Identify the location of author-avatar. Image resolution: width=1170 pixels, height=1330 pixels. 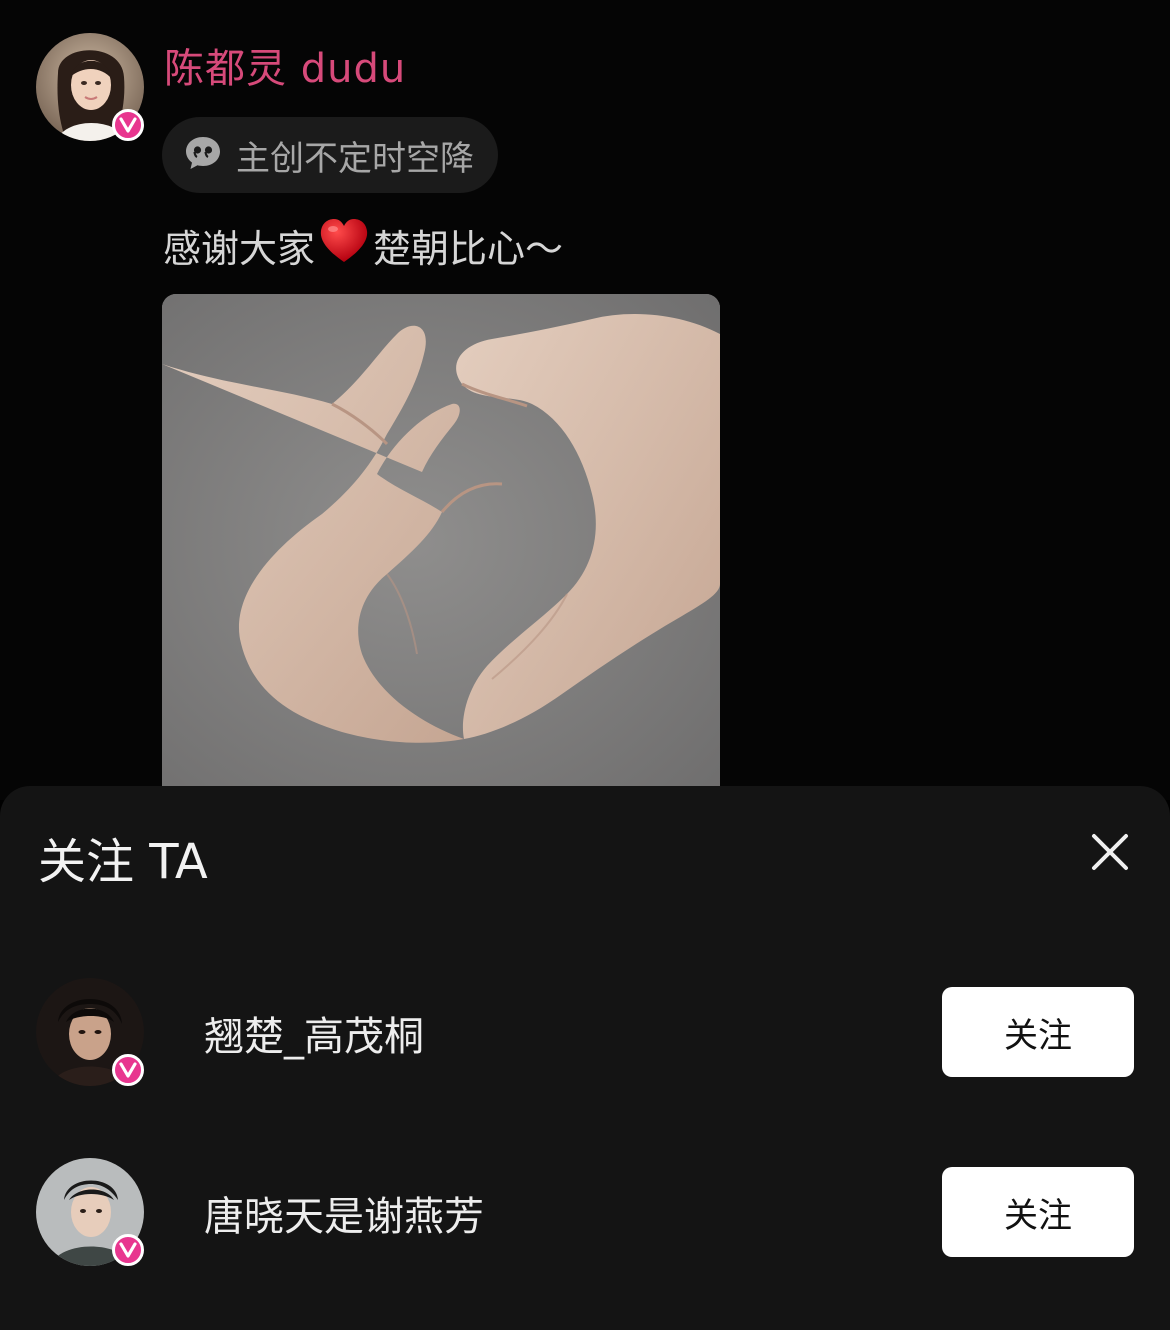
(90, 87).